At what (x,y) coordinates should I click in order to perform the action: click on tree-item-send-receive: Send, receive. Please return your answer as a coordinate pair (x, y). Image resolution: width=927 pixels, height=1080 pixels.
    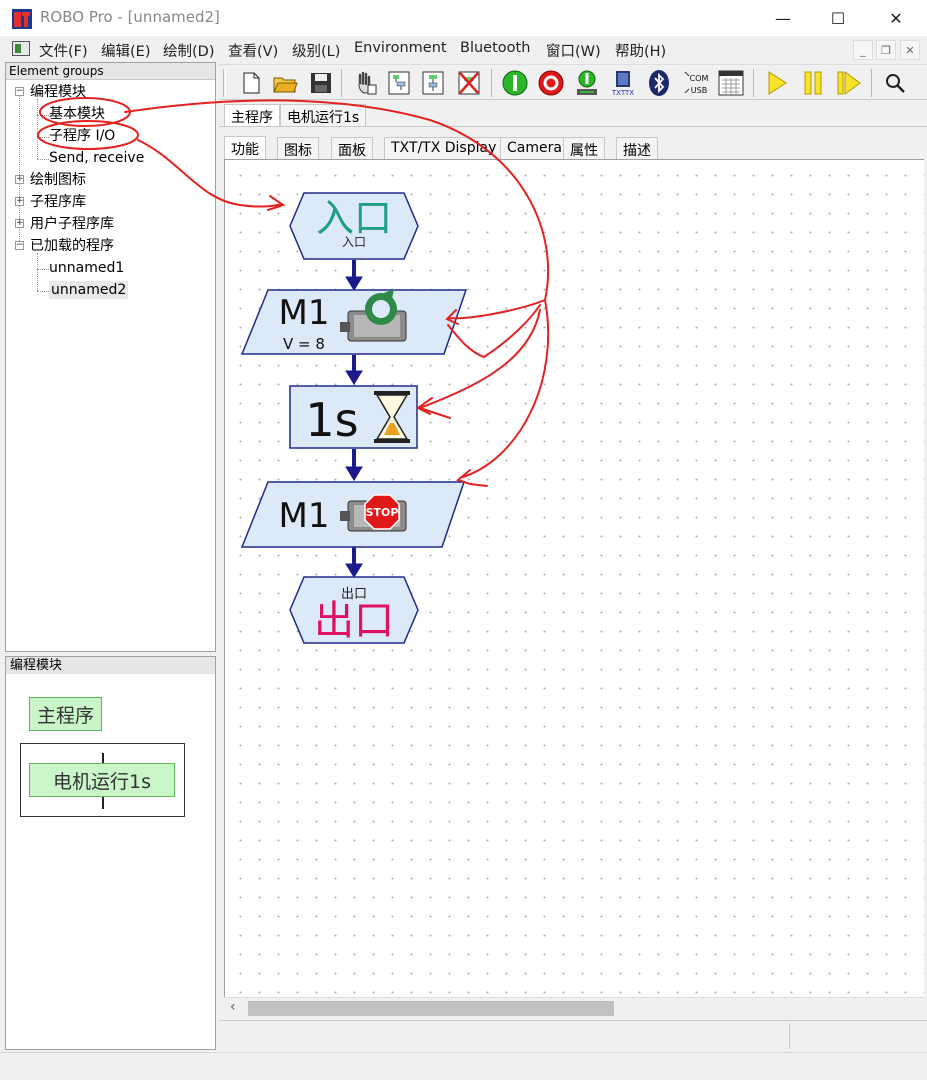
    Looking at the image, I should click on (96, 158).